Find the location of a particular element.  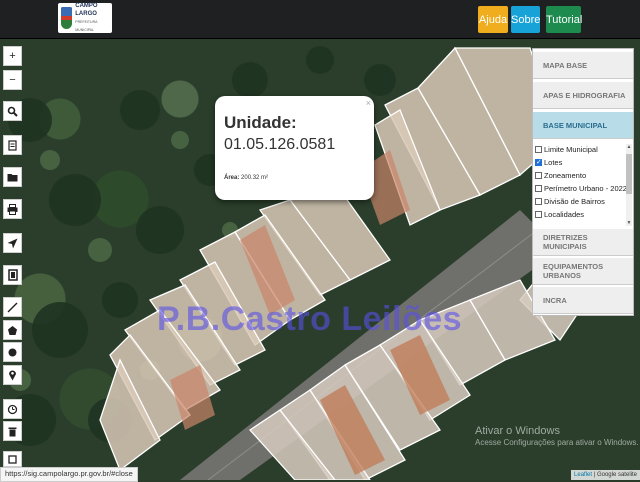

area-value: 200.32 m² is located at coordinates (255, 178).